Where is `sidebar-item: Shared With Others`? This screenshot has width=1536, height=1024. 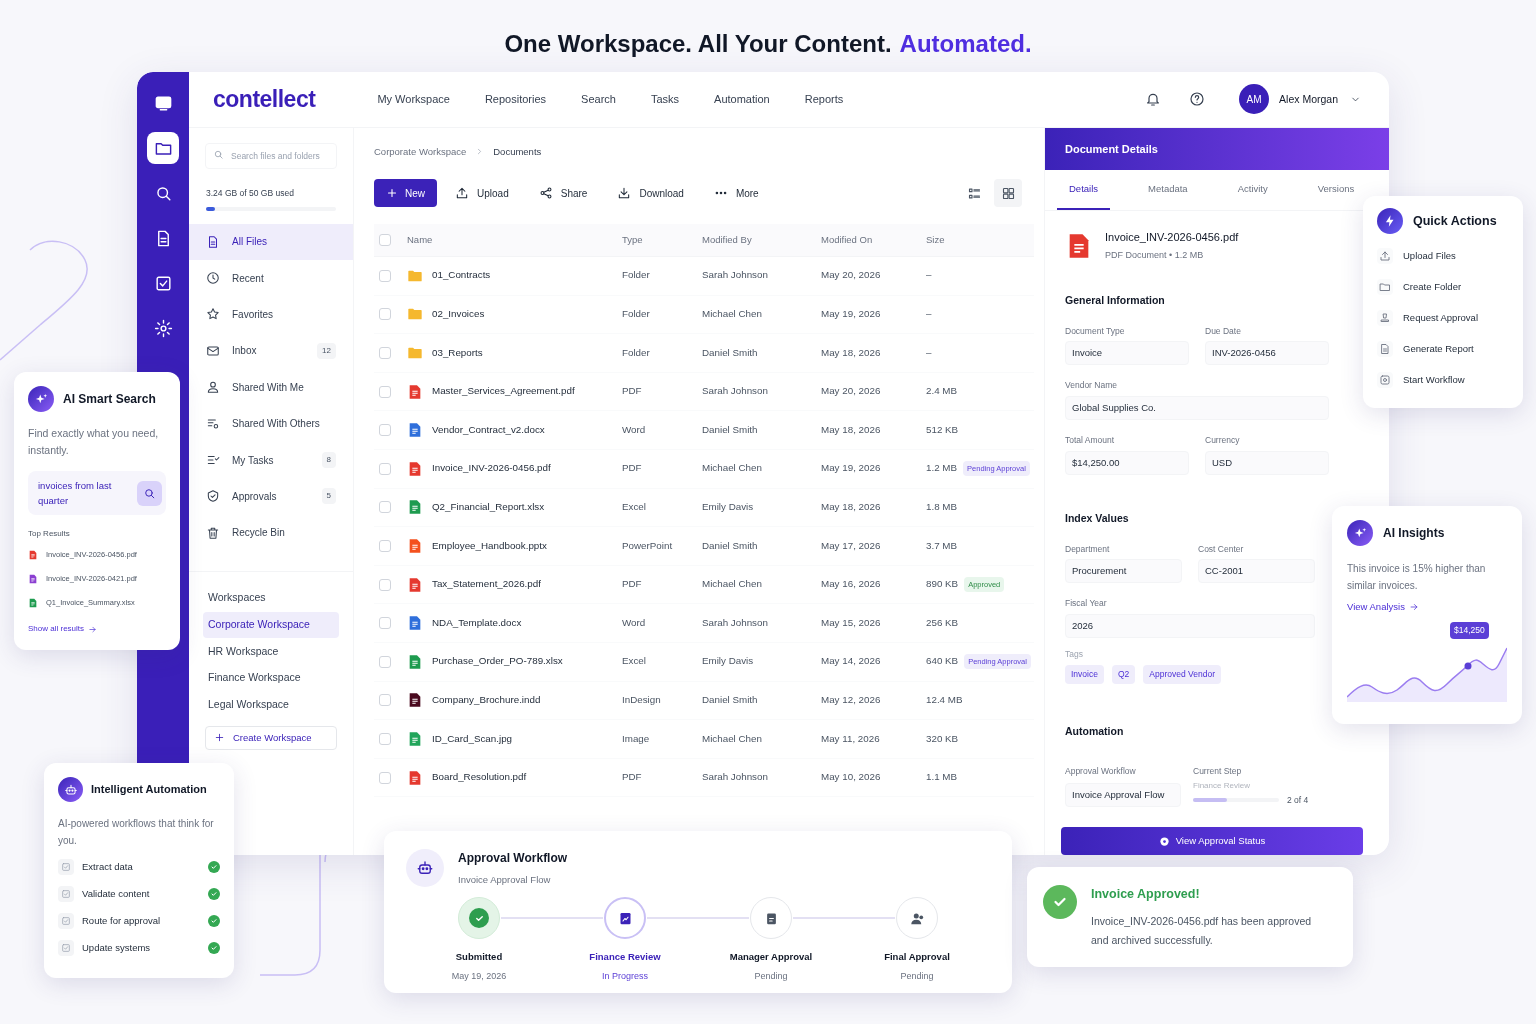
sidebar-item: Shared With Others is located at coordinates (271, 423).